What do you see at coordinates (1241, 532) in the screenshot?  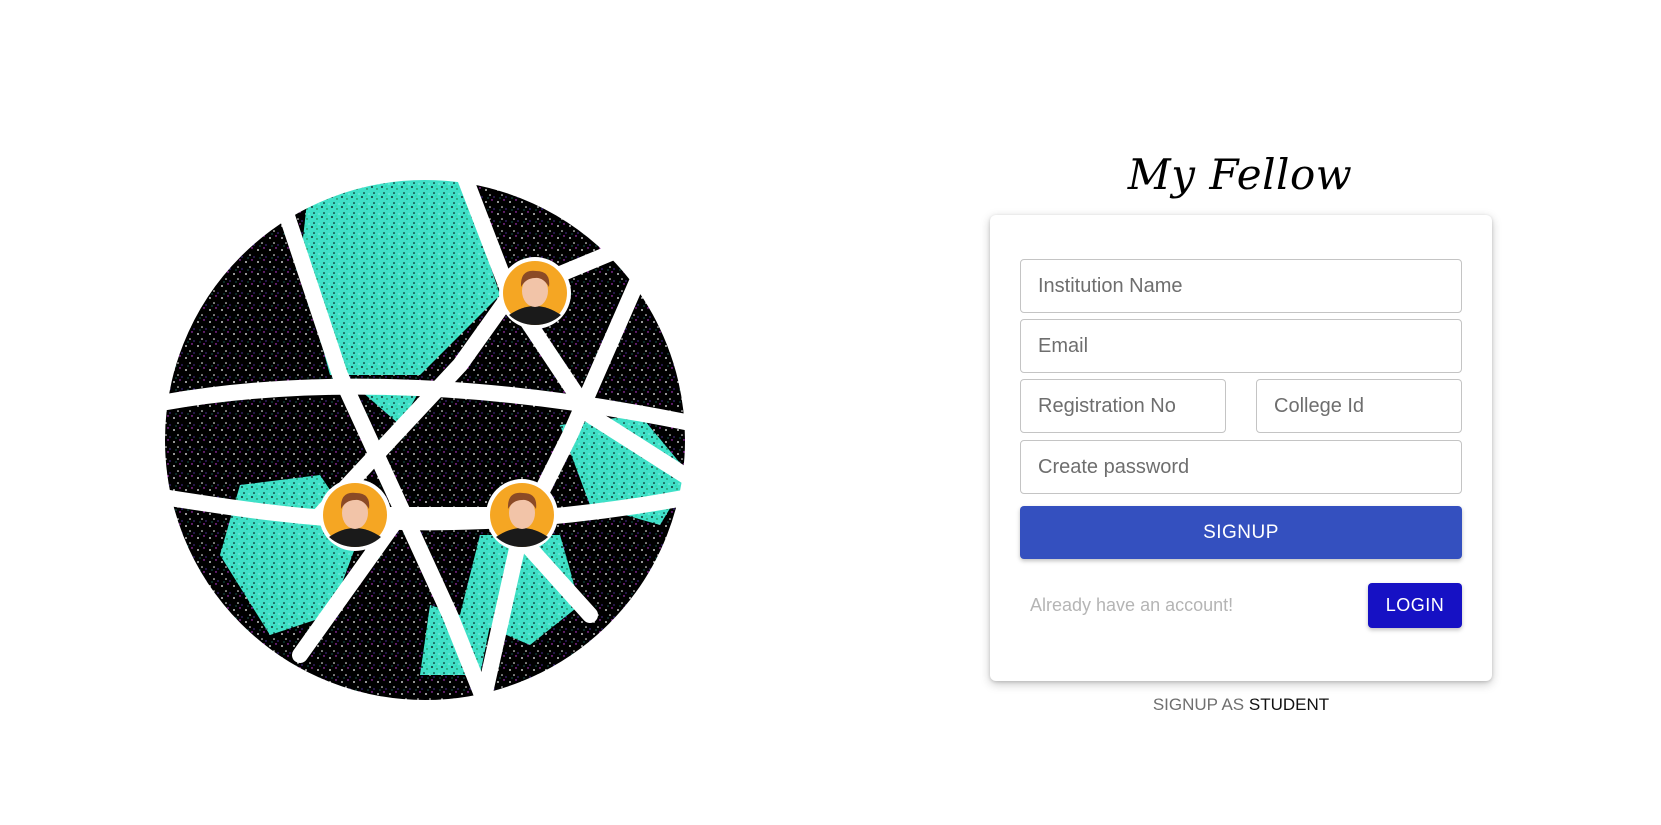 I see `signup-button: SIGNUP` at bounding box center [1241, 532].